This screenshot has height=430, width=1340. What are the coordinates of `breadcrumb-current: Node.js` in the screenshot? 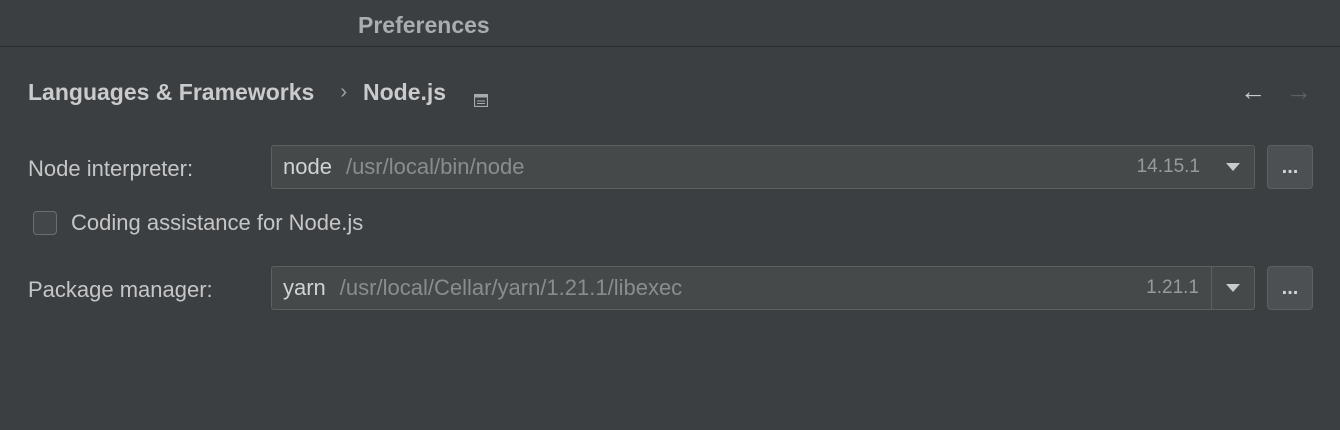 It's located at (404, 91).